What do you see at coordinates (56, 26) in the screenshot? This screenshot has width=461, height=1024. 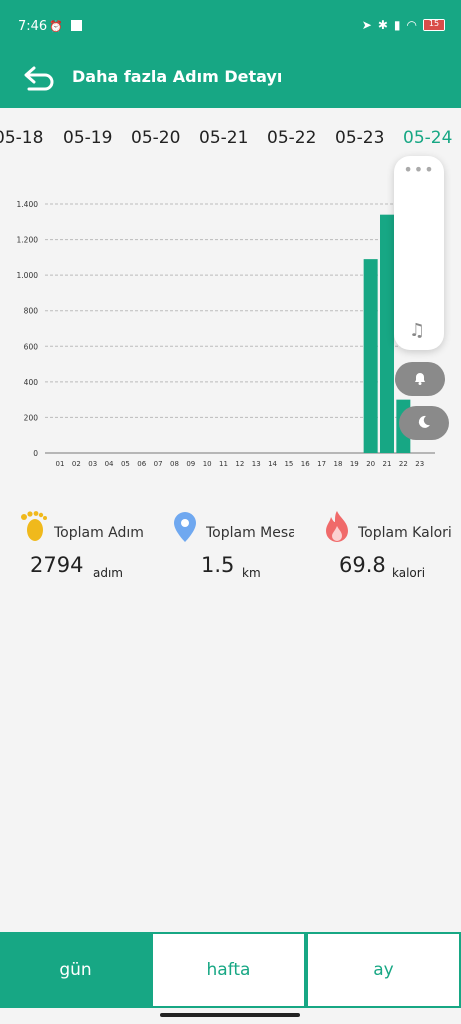 I see `alarm-icon: ⏰` at bounding box center [56, 26].